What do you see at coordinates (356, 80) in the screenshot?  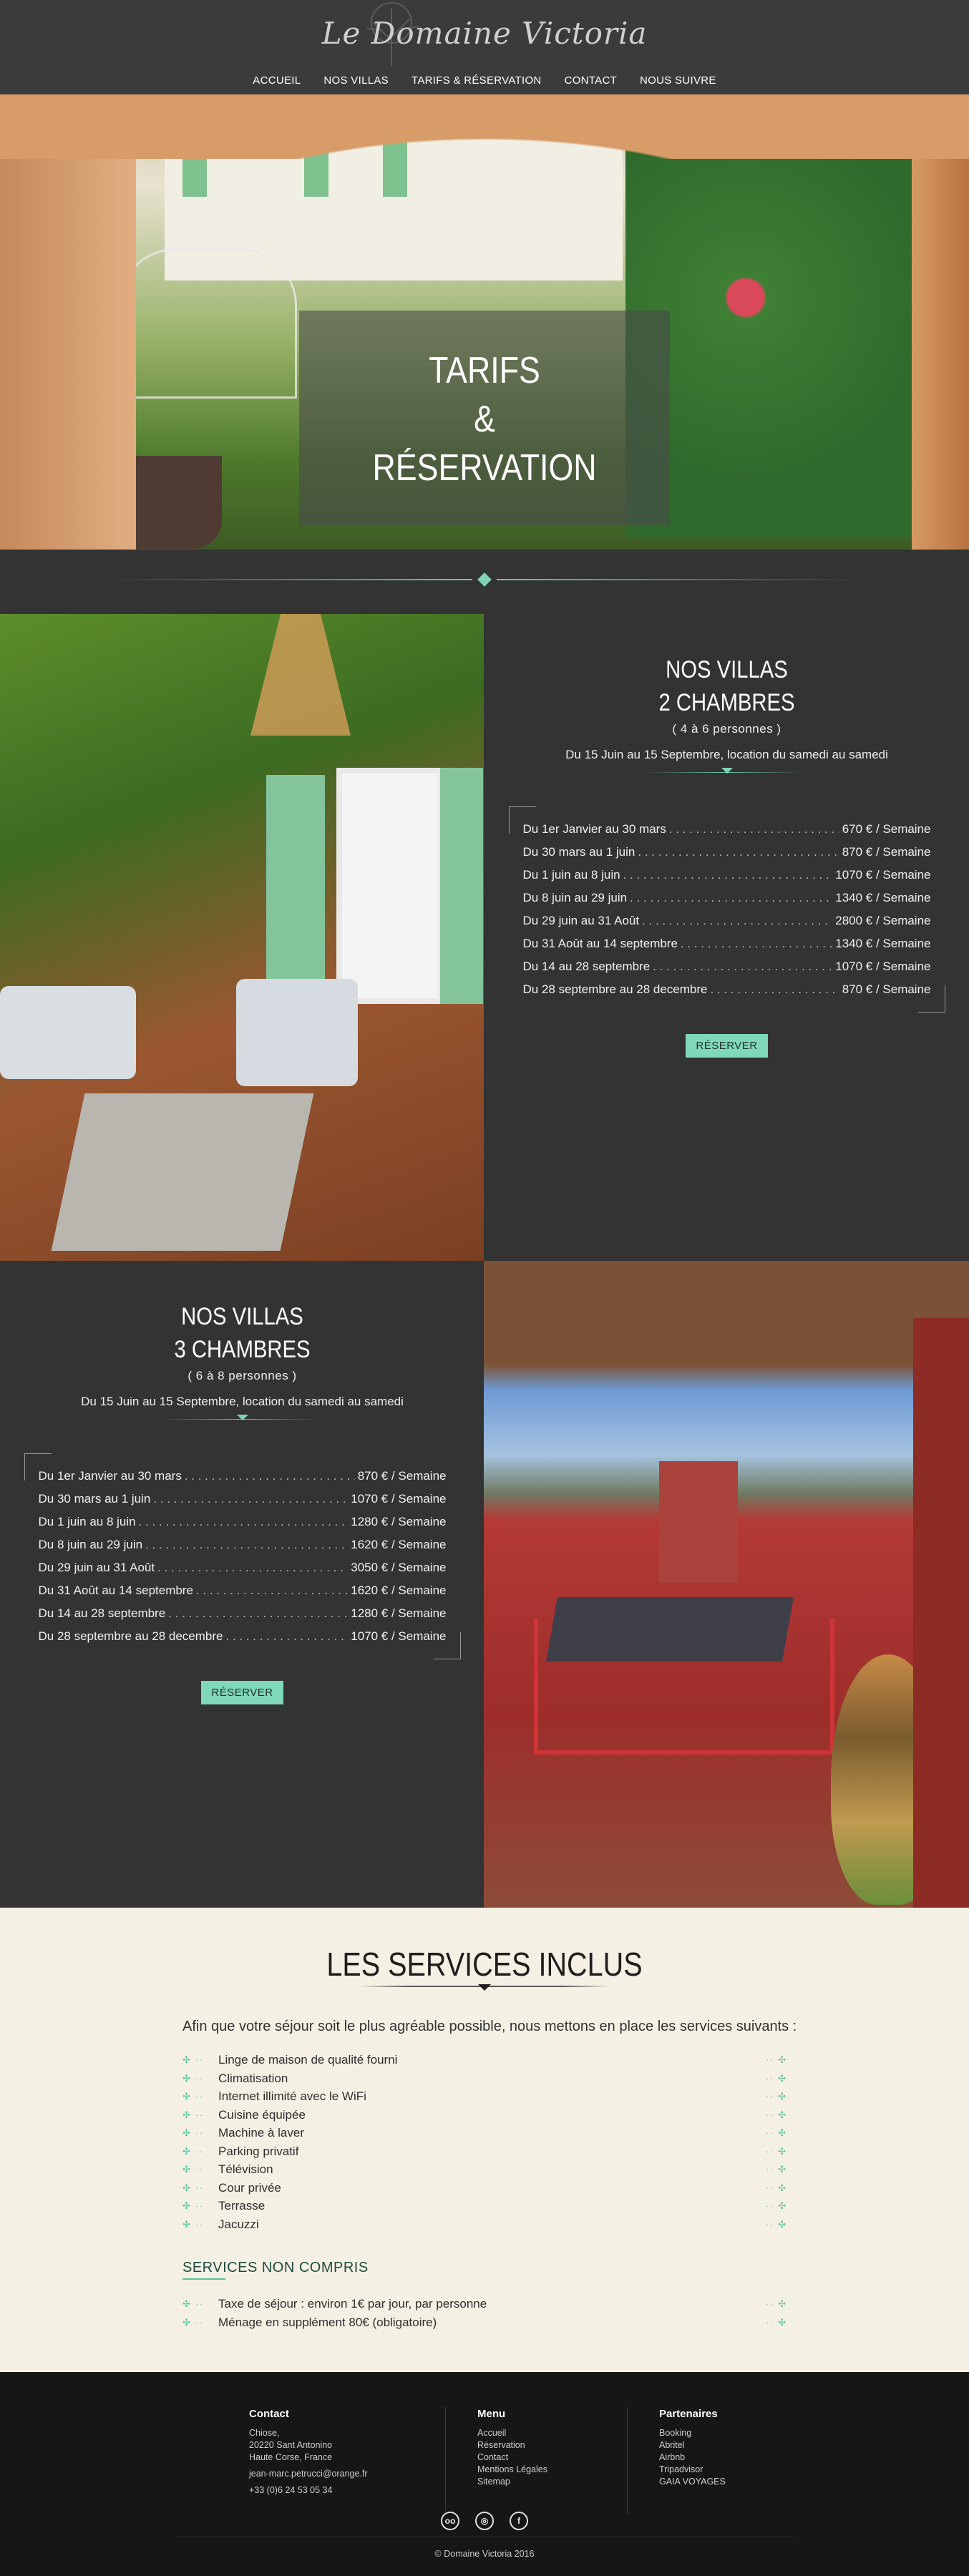 I see `nav-nos-villas: NOS VILLAS` at bounding box center [356, 80].